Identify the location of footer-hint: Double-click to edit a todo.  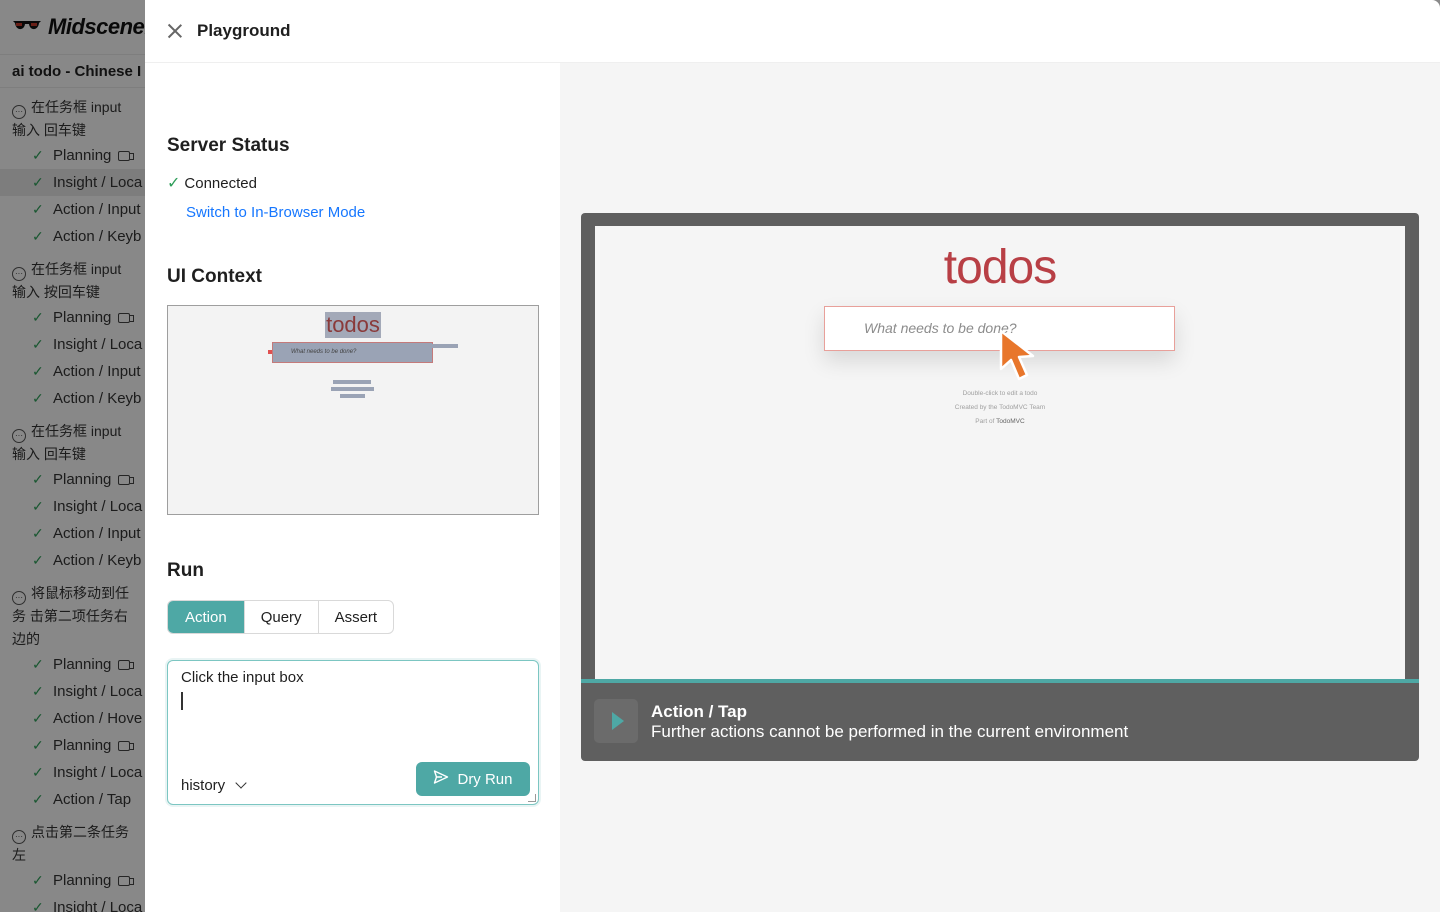
(1000, 393).